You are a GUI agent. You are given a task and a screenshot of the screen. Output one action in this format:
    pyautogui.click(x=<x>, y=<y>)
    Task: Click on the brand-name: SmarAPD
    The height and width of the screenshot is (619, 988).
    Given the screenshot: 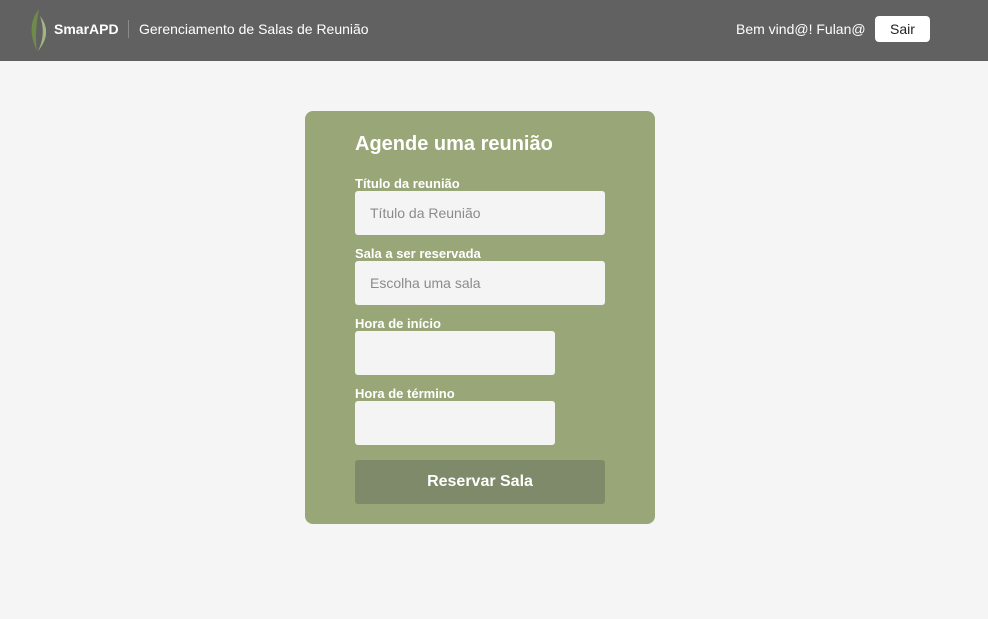 What is the action you would take?
    pyautogui.click(x=86, y=29)
    